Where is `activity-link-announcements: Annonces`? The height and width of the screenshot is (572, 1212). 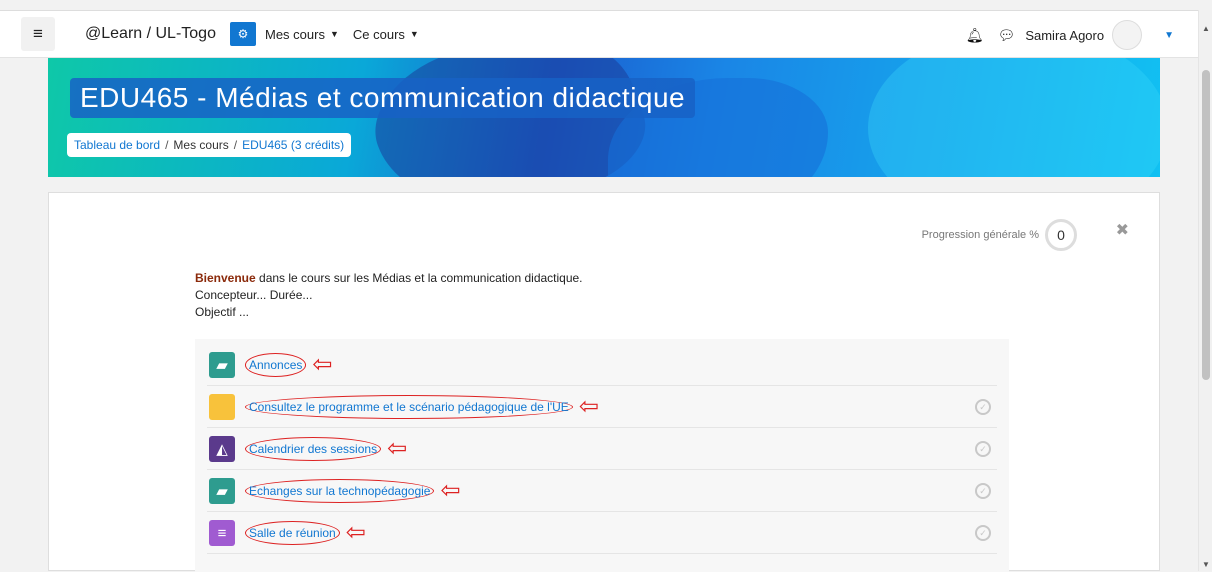
activity-link-announcements: Annonces is located at coordinates (276, 365).